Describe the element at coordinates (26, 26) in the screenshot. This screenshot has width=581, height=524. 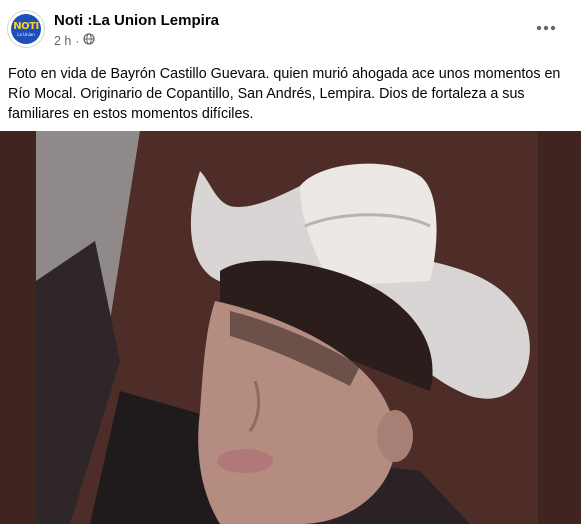
I see `logo-main-text: NOTI` at that location.